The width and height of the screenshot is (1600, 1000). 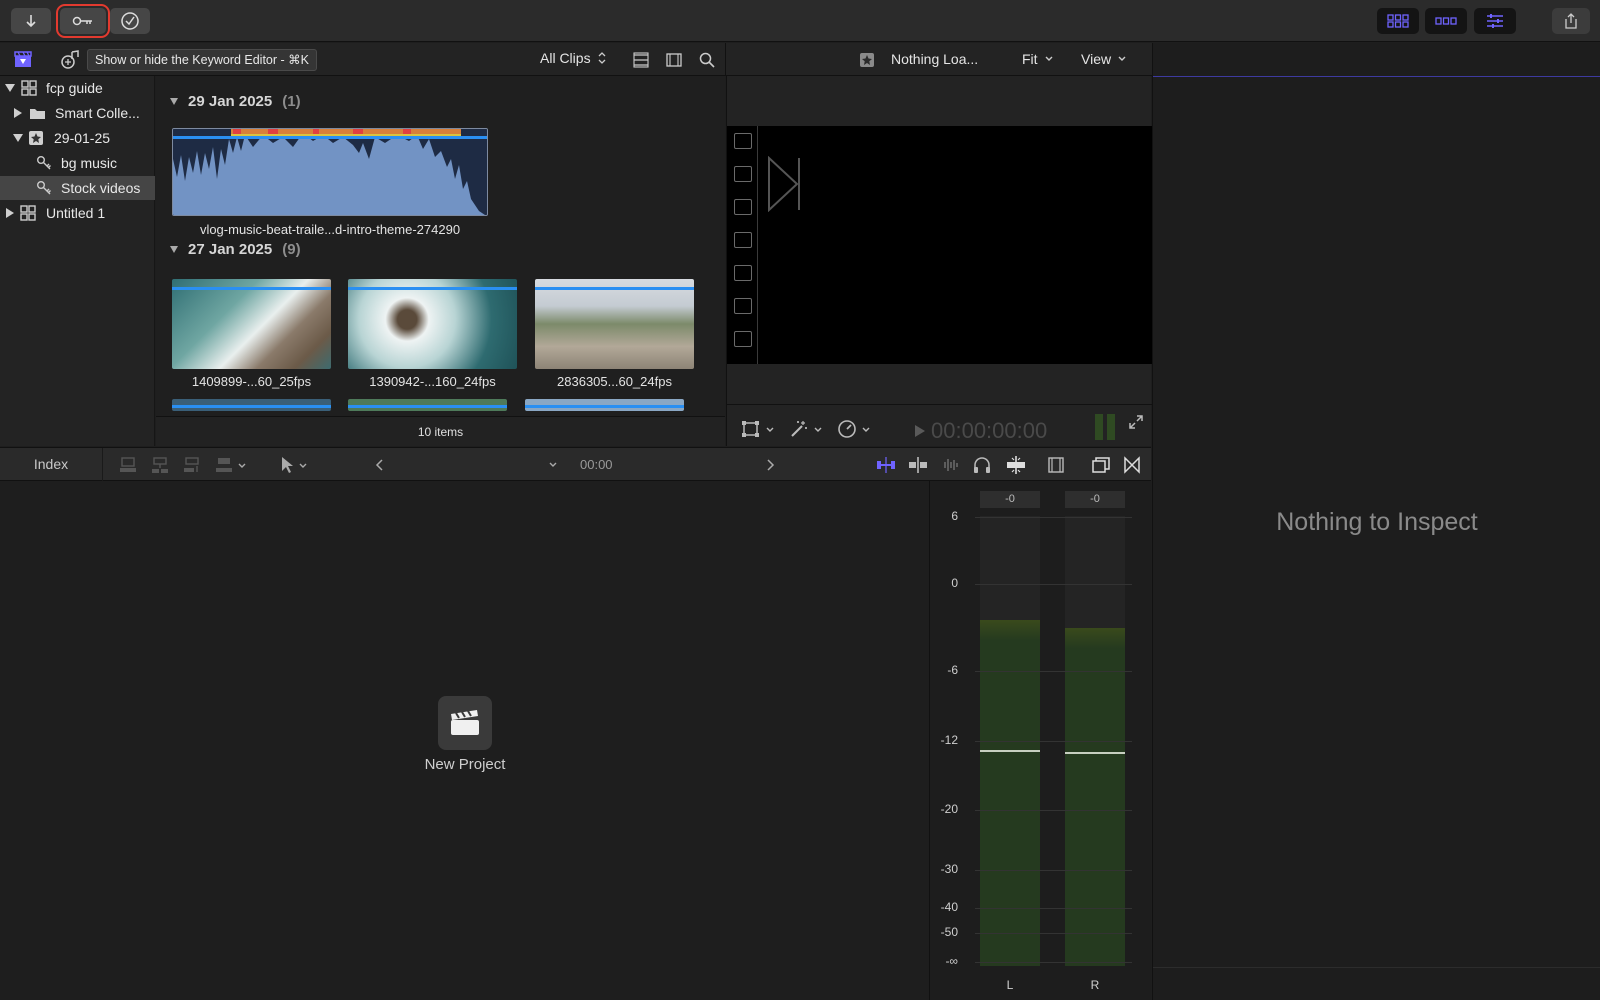 What do you see at coordinates (920, 431) in the screenshot?
I see `play-icon` at bounding box center [920, 431].